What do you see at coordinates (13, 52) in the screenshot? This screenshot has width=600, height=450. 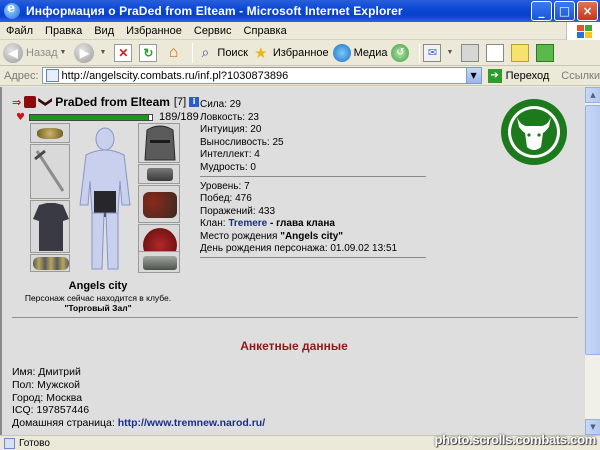 I see `back-arrow-icon: ◀` at bounding box center [13, 52].